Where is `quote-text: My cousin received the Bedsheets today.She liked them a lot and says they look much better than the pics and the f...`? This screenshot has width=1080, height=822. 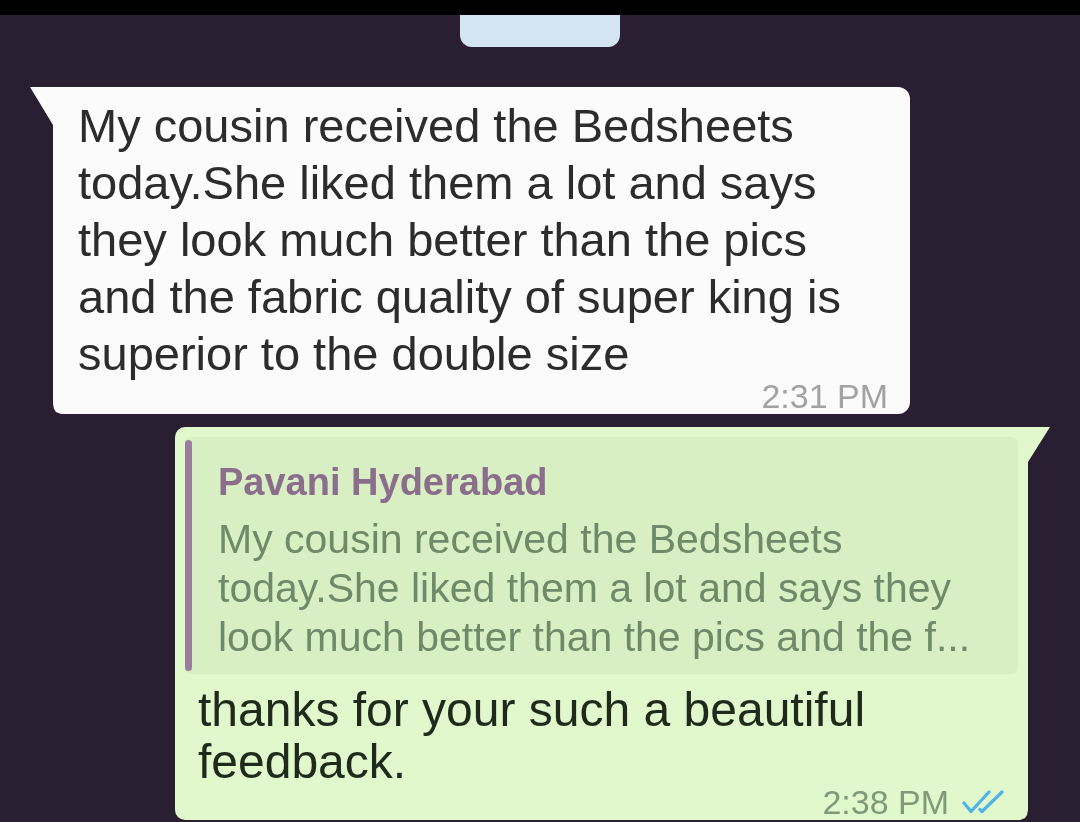 quote-text: My cousin received the Bedsheets today.She liked them a lot and says they look much better than the pics and the f... is located at coordinates (595, 588).